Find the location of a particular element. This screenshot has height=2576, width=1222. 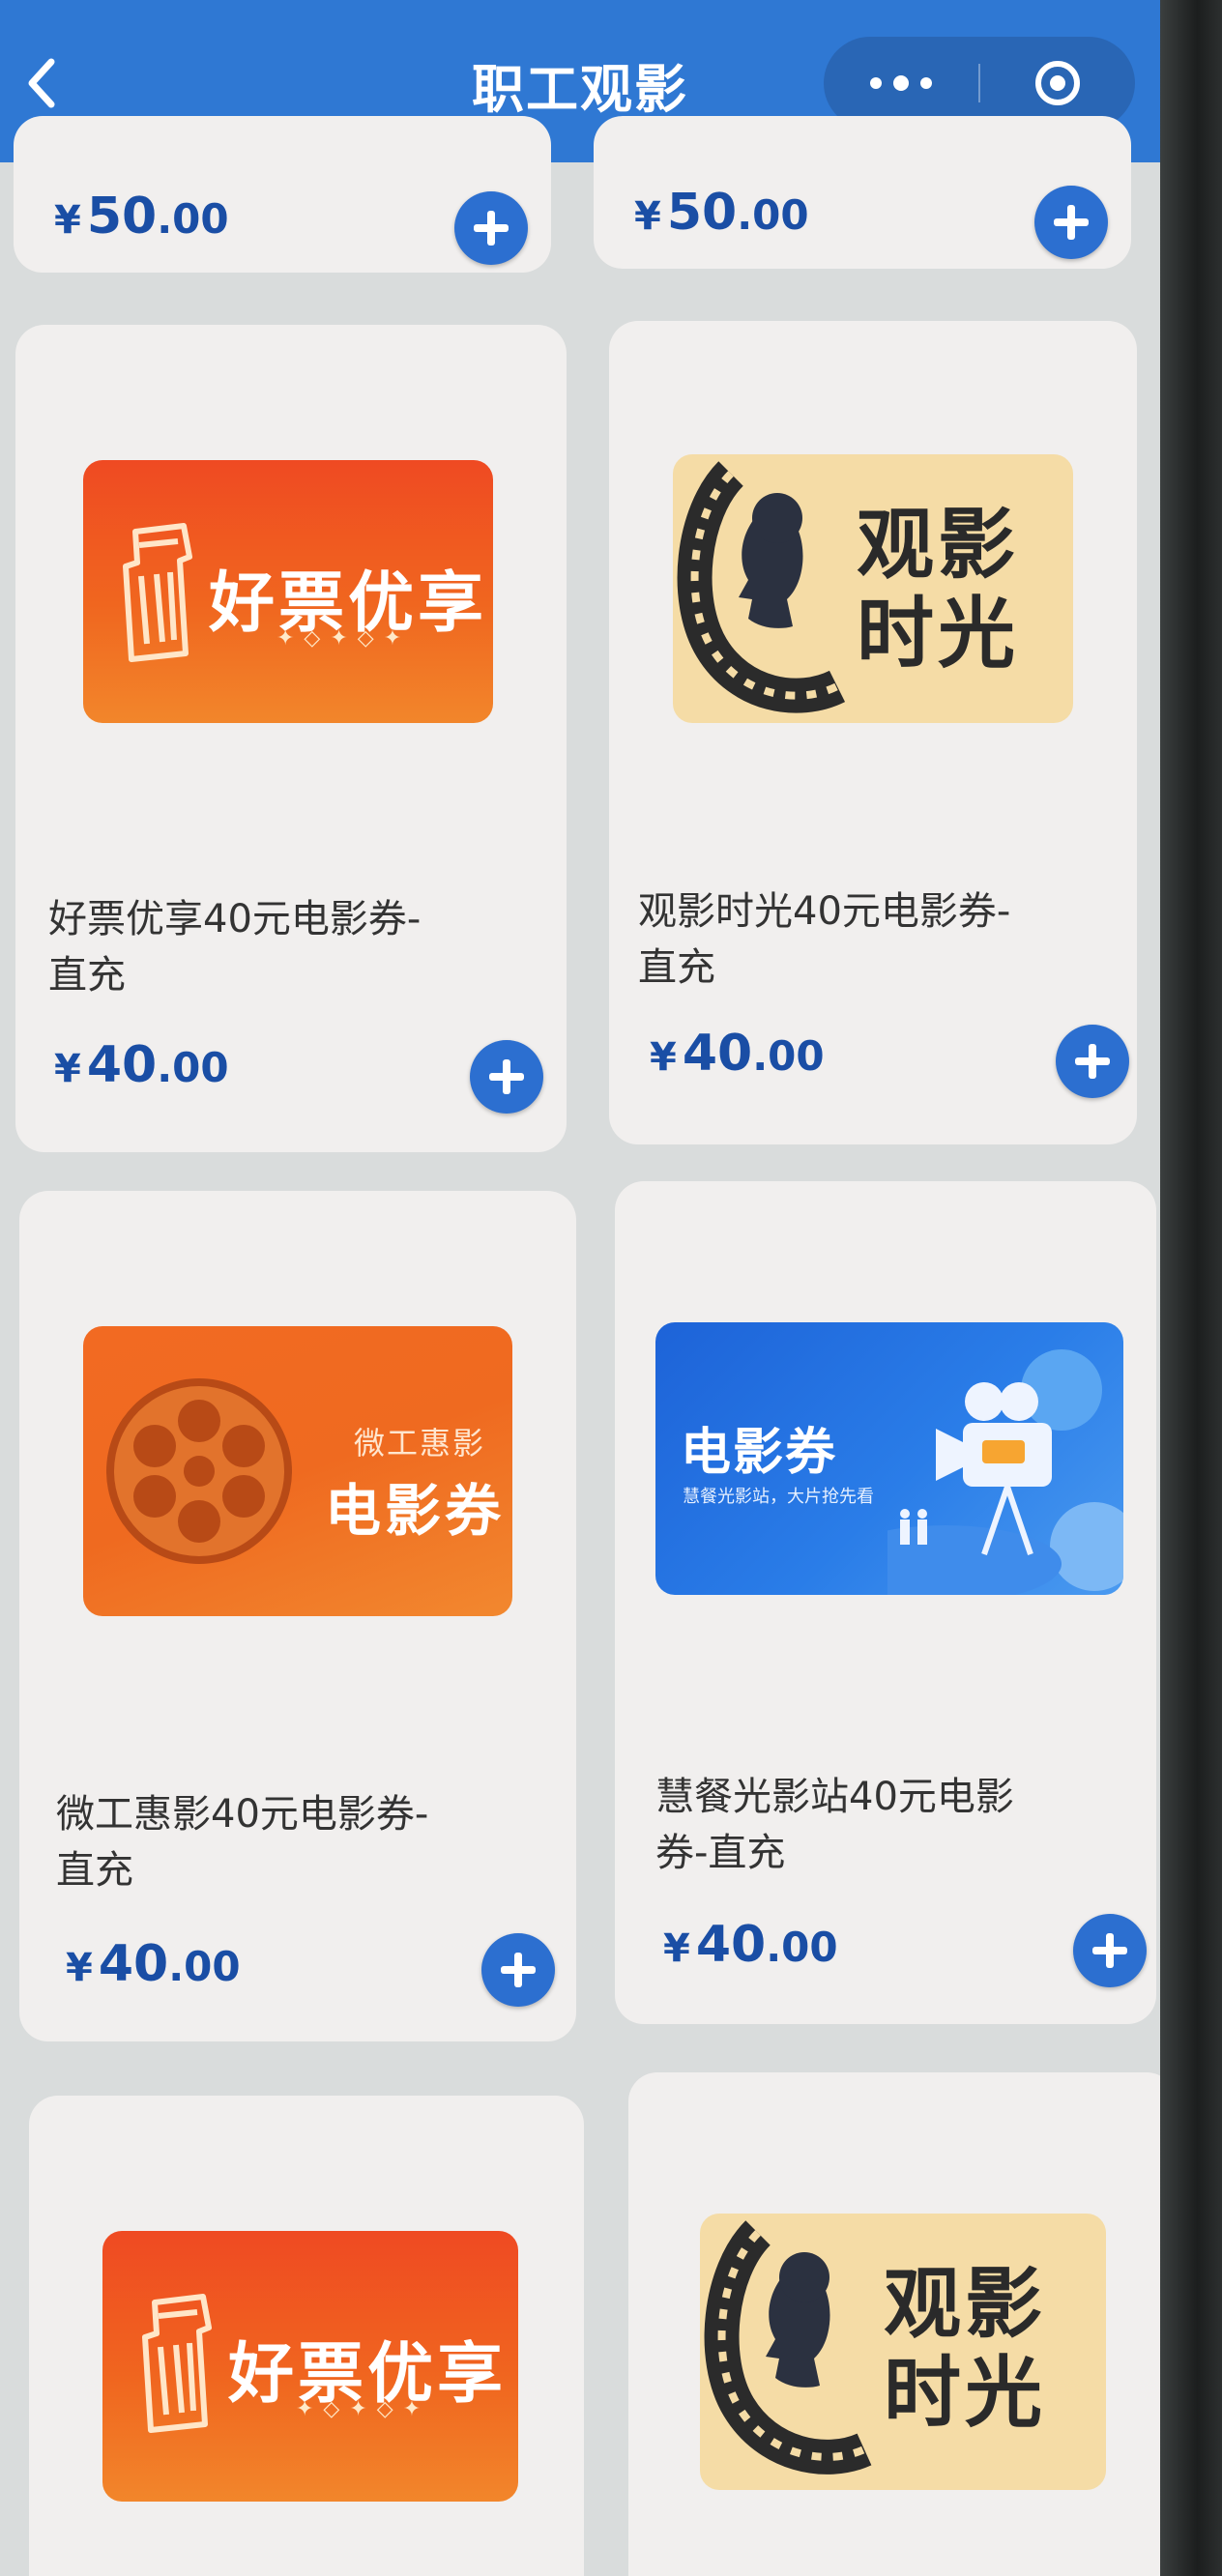

product-card: 好票优享 ✦◇✦◇✦ is located at coordinates (307, 2336).